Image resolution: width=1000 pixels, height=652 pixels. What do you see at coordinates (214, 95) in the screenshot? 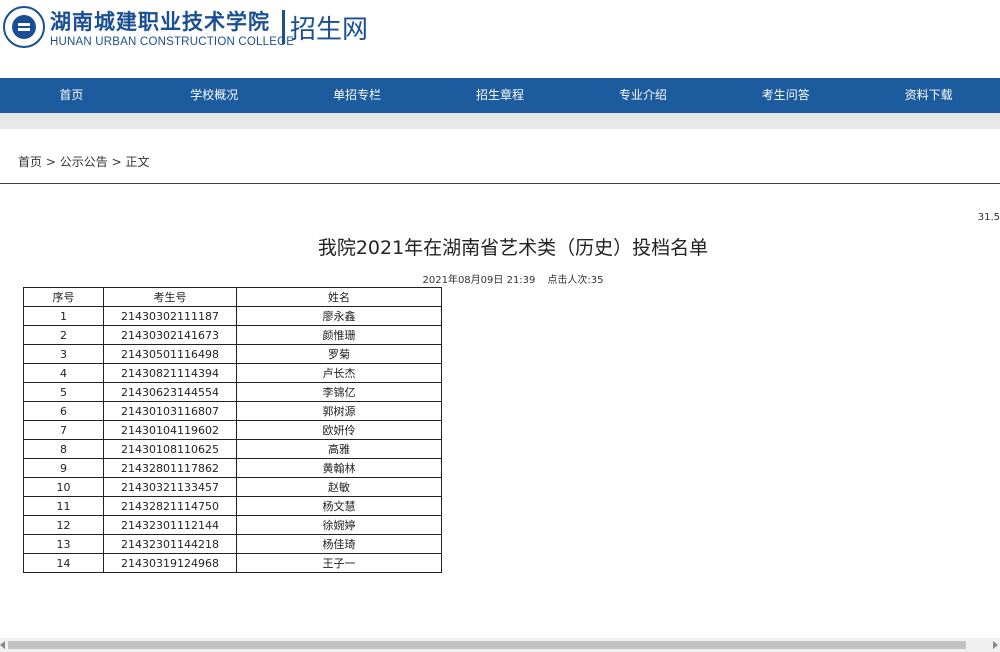
I see `nav-item-about: 学校概况` at bounding box center [214, 95].